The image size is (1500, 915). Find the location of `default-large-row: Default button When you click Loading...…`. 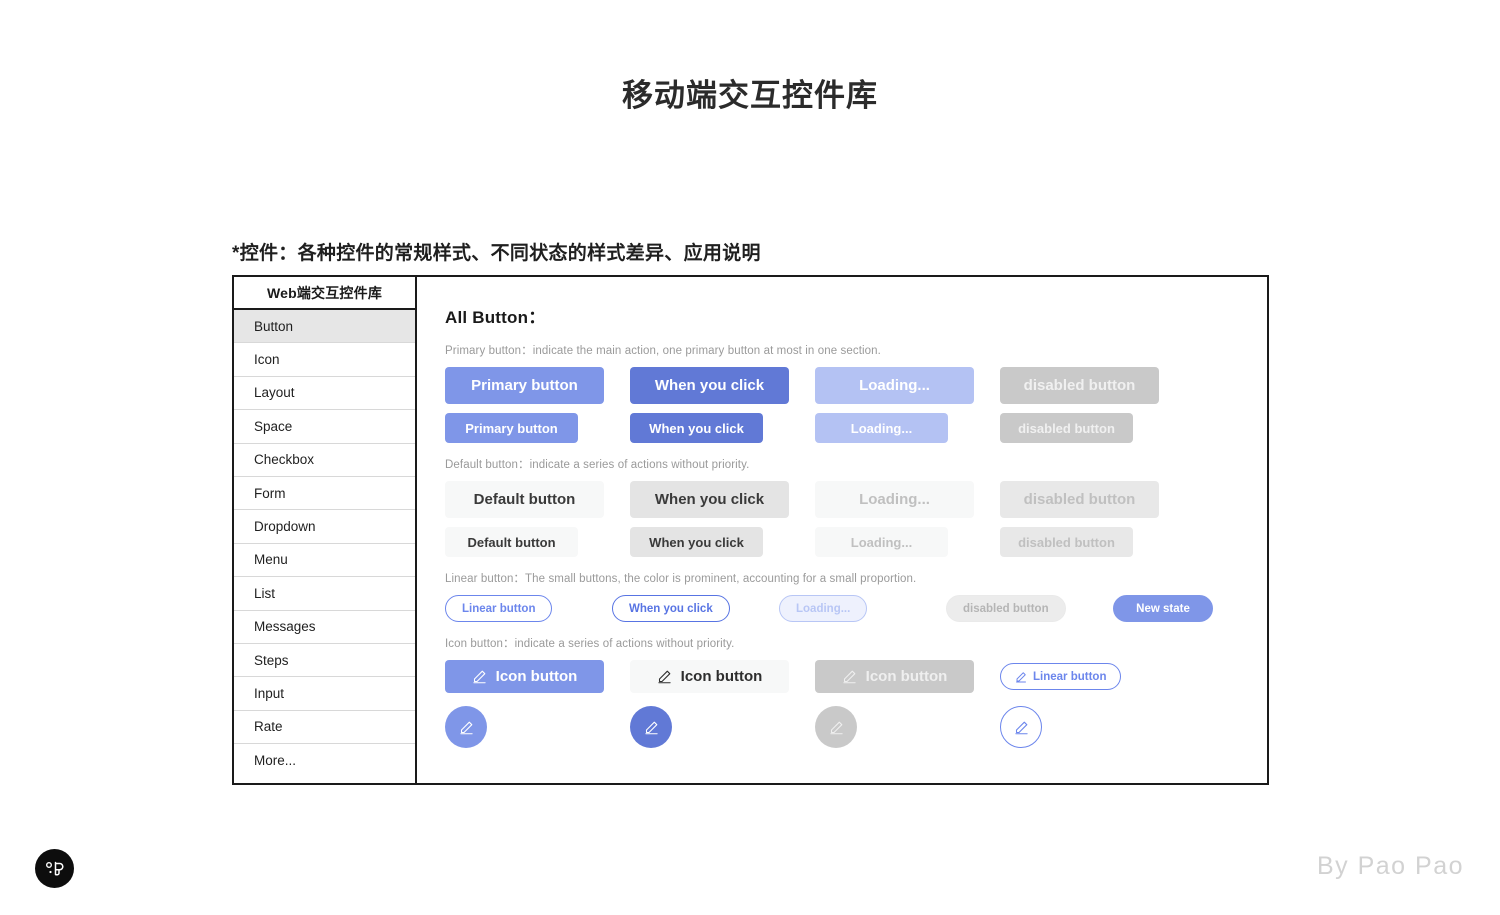

default-large-row: Default button When you click Loading...… is located at coordinates (856, 499).